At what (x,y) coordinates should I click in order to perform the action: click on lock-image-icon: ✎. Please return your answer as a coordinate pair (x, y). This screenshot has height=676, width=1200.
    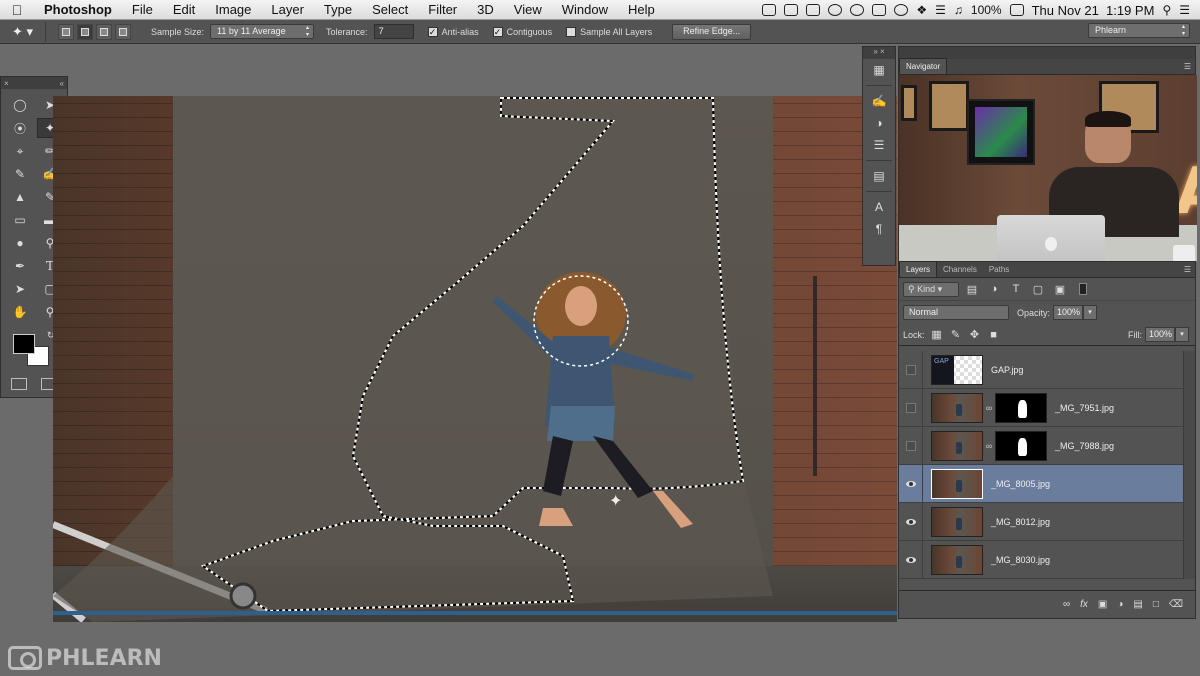
    Looking at the image, I should click on (956, 334).